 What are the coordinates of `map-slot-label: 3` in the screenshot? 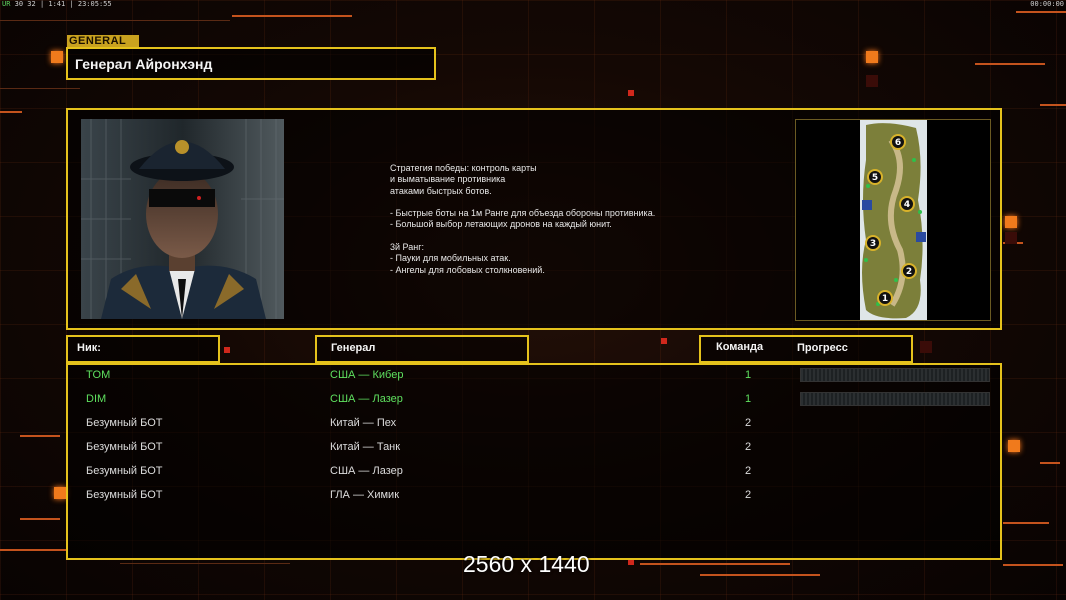 It's located at (873, 244).